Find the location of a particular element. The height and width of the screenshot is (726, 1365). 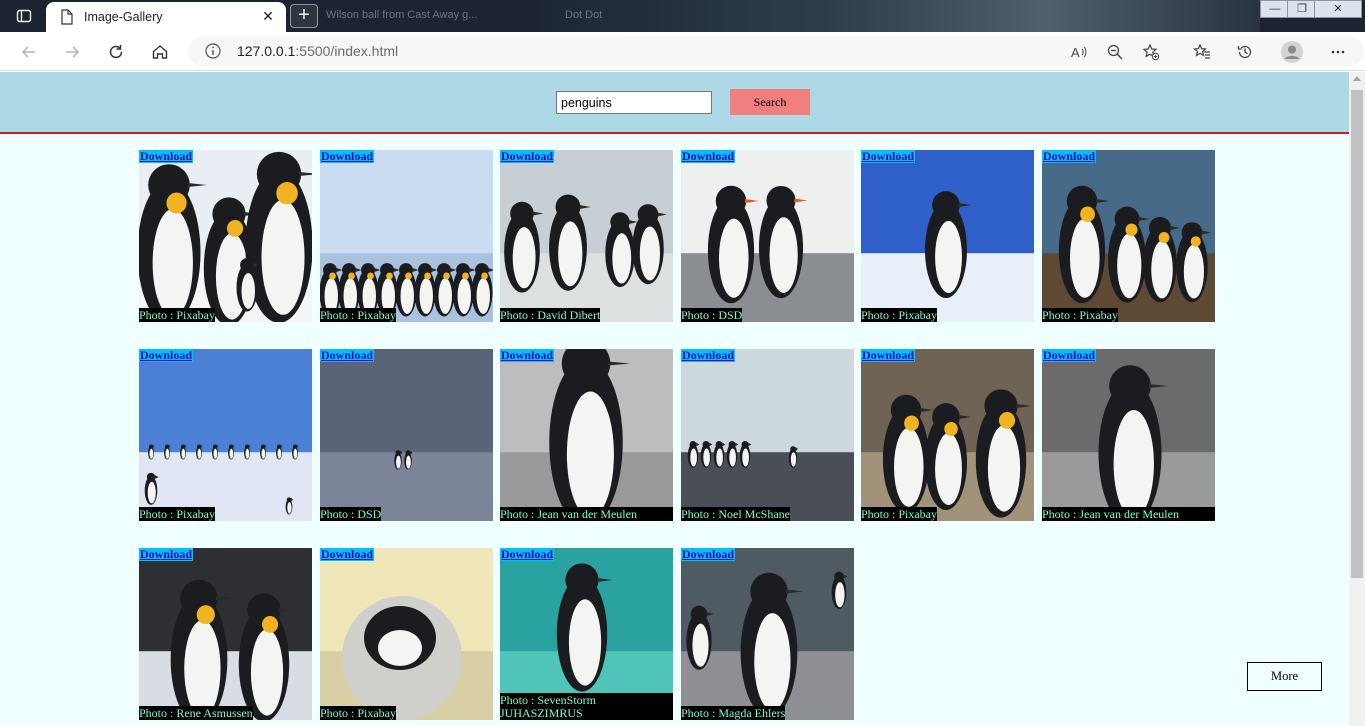

tab-actions-icon is located at coordinates (24, 16).